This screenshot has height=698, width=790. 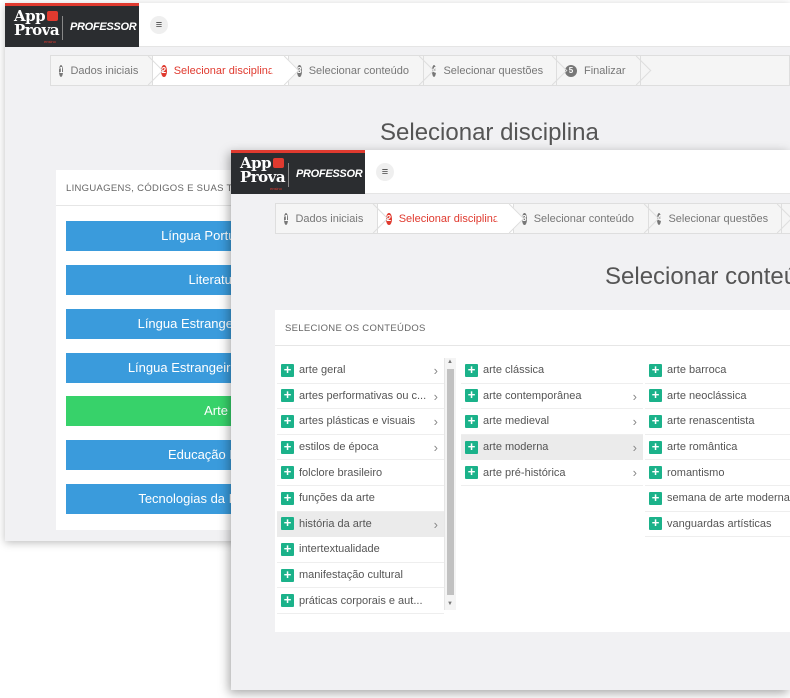 What do you see at coordinates (360, 499) in the screenshot?
I see `list-item: + funções da arte` at bounding box center [360, 499].